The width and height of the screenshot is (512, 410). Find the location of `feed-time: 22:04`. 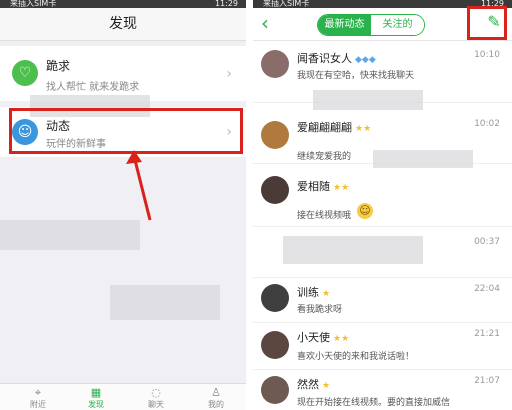

feed-time: 22:04 is located at coordinates (487, 289).